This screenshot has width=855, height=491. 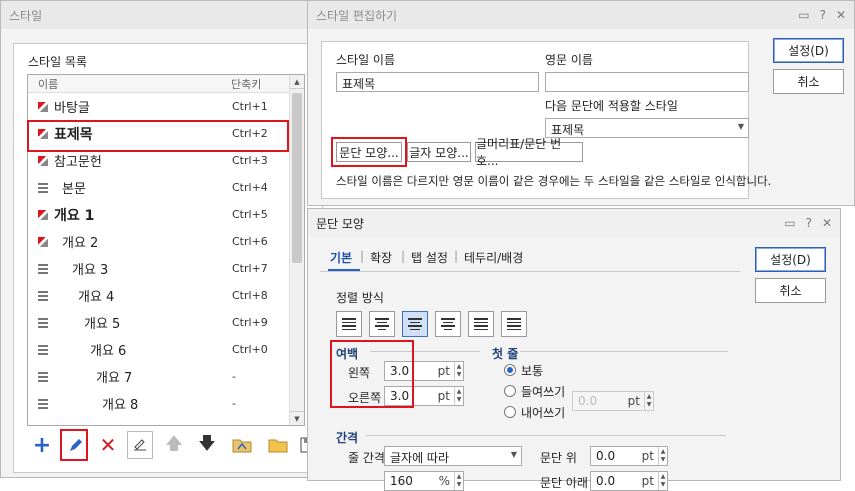 What do you see at coordinates (790, 259) in the screenshot?
I see `para-ok-button: 설정(D)` at bounding box center [790, 259].